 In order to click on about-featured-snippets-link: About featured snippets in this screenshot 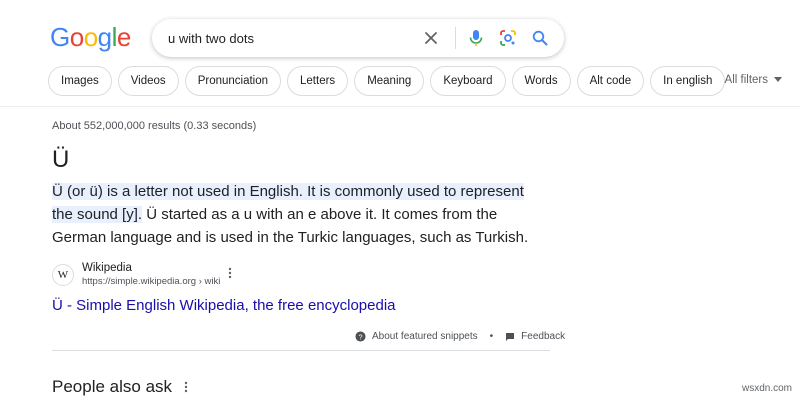, I will do `click(425, 336)`.